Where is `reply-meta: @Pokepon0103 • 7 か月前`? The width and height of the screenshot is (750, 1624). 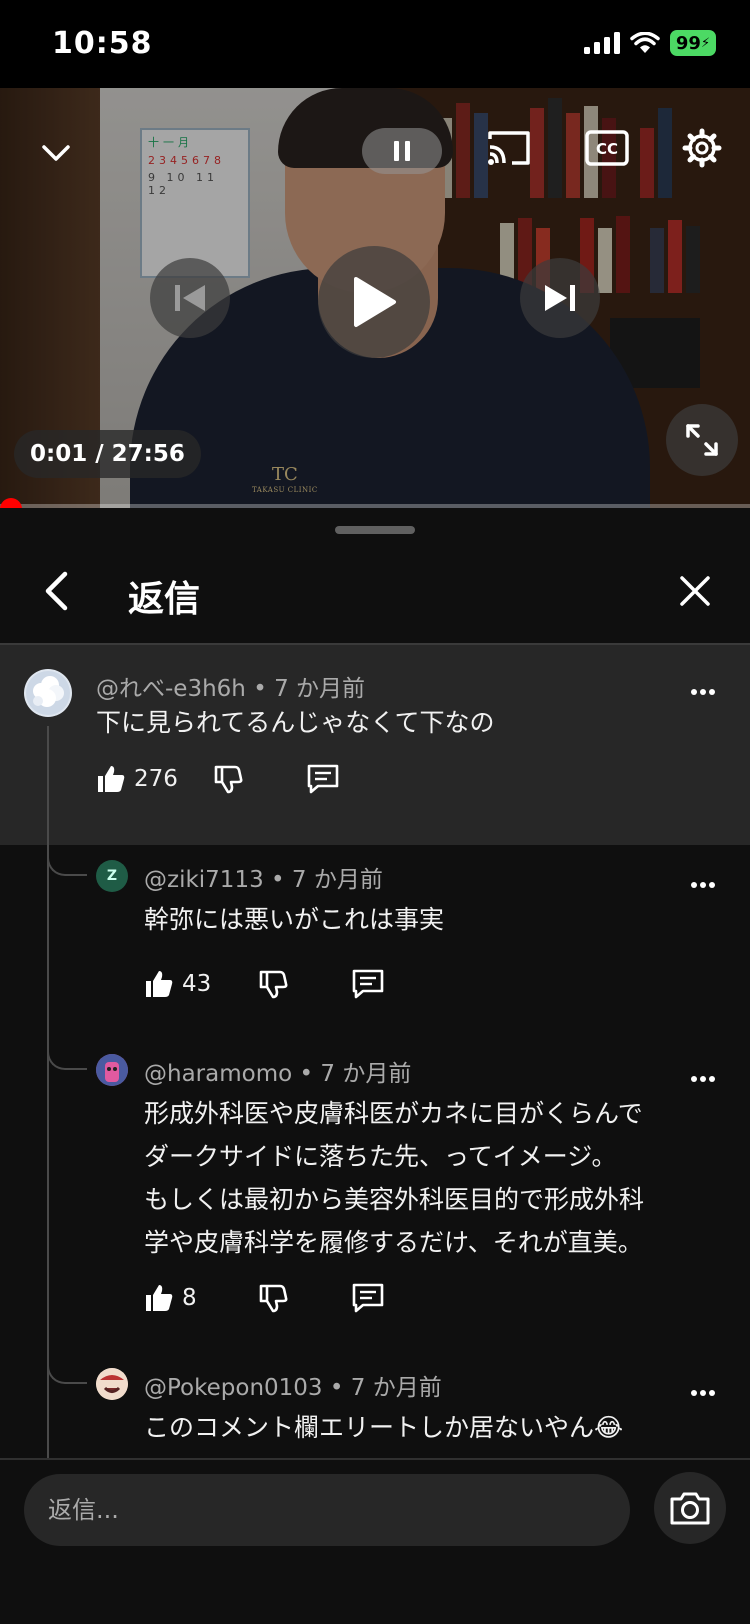
reply-meta: @Pokepon0103 • 7 か月前 is located at coordinates (293, 1385).